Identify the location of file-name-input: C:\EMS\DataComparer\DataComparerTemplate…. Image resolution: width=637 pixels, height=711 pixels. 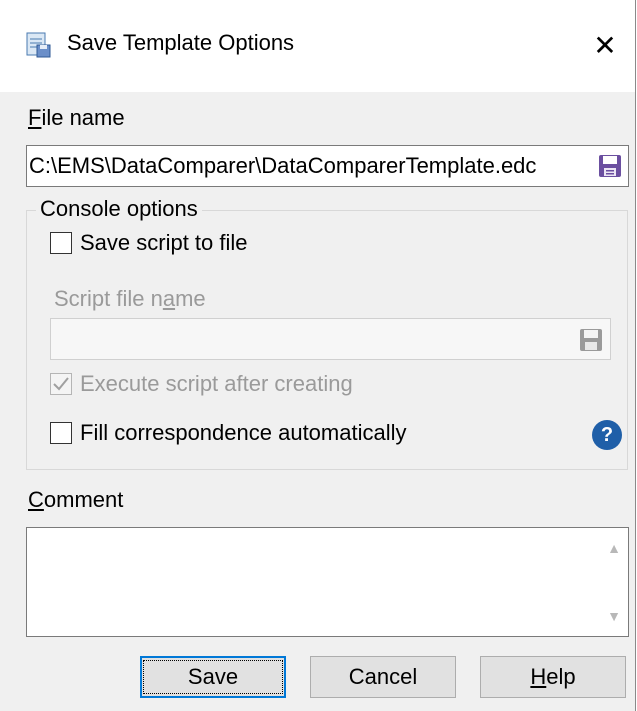
(327, 166).